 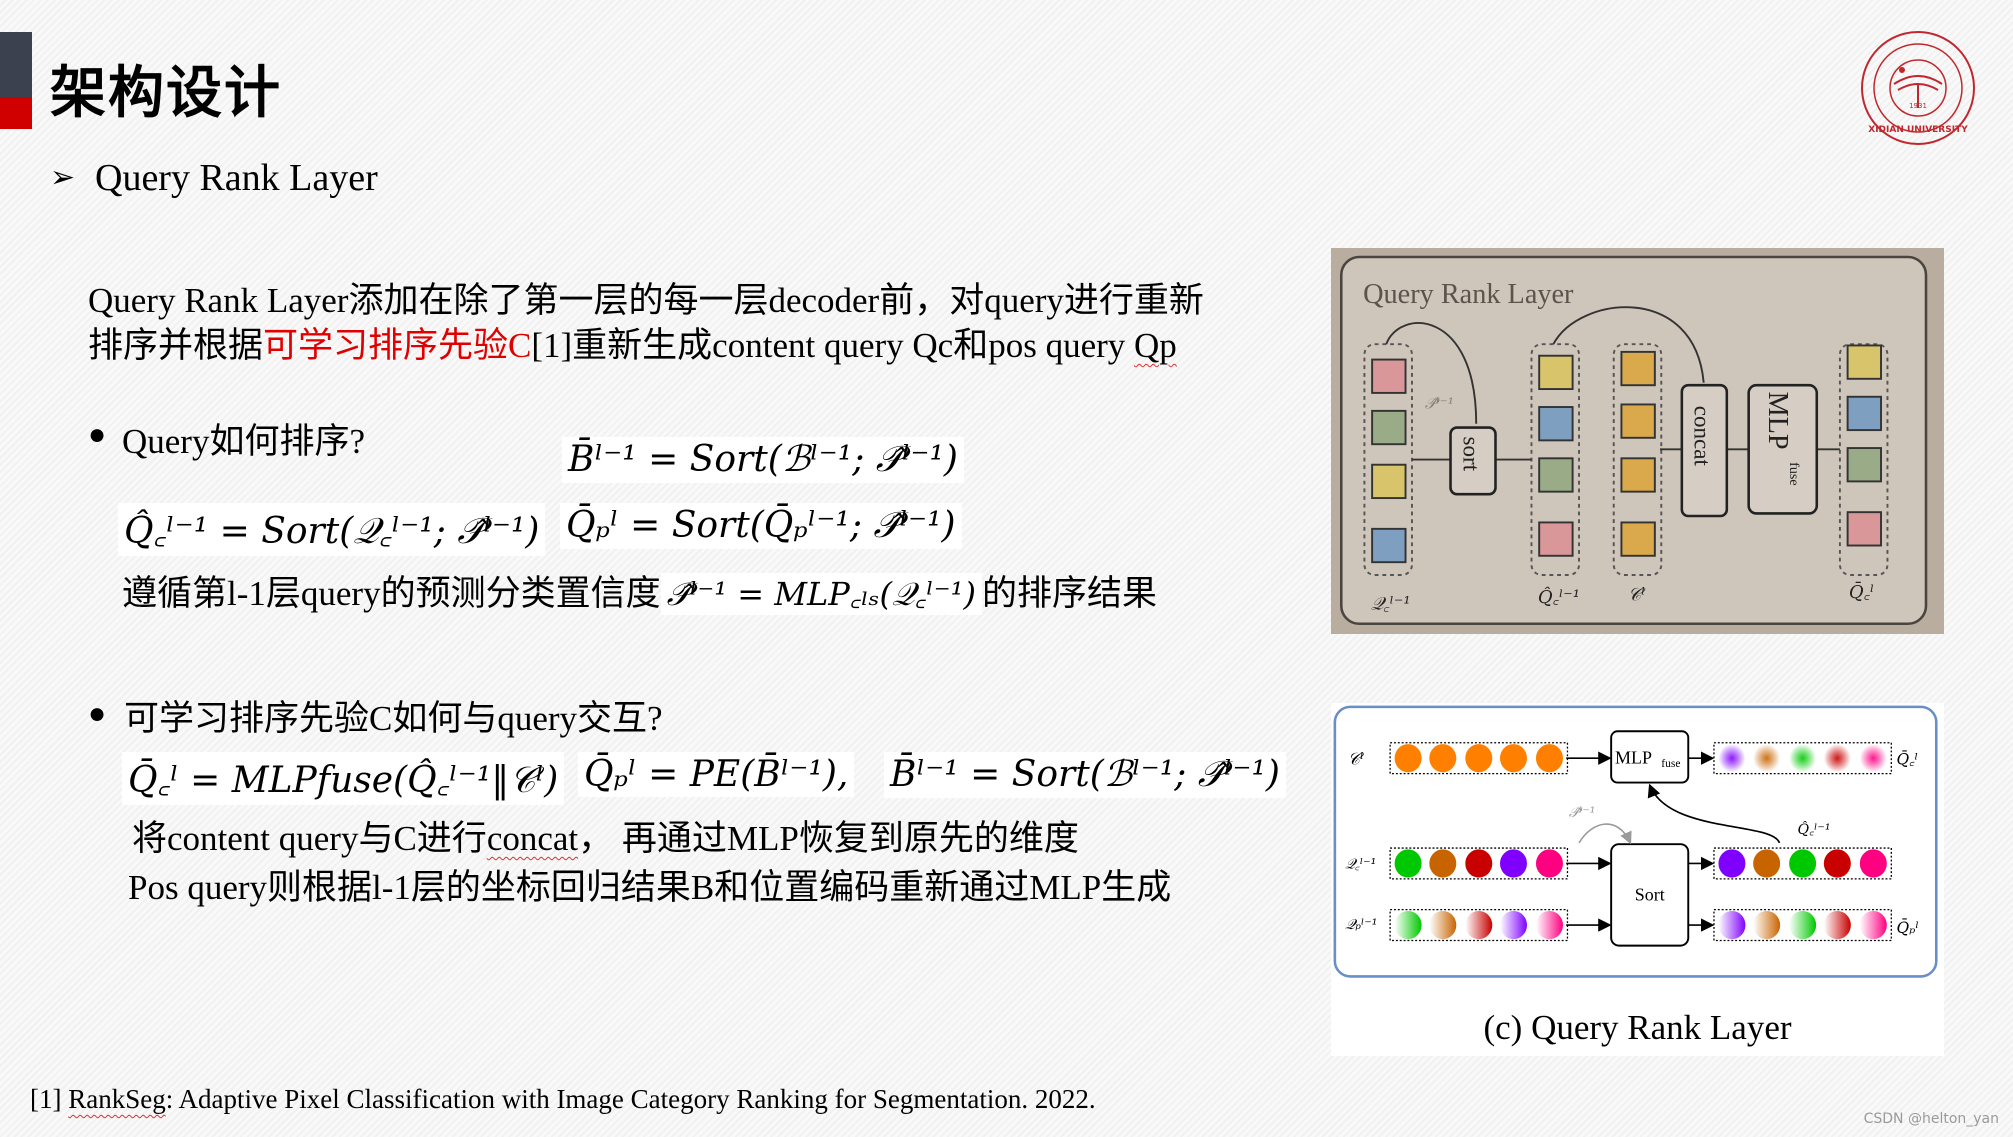 I want to click on intro-highlight: 可学习排序先验C, so click(x=397, y=345).